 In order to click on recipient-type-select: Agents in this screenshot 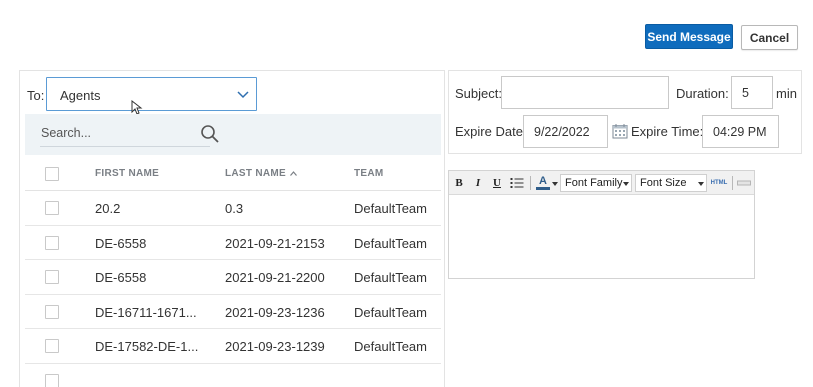, I will do `click(151, 96)`.